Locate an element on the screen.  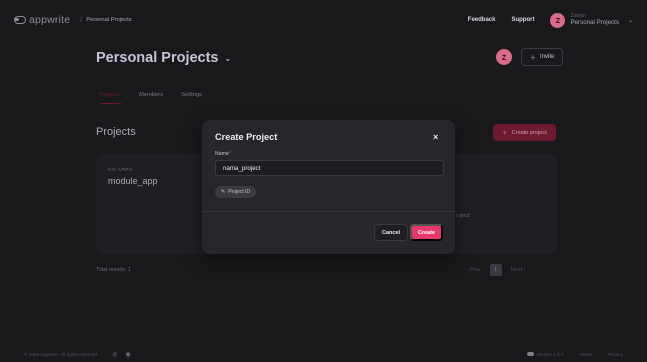
project-id-label: Project ID is located at coordinates (239, 192).